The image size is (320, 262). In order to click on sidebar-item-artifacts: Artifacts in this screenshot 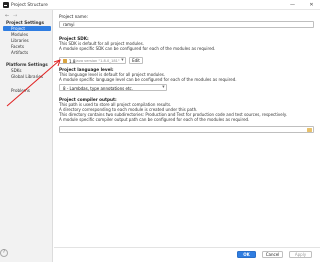, I will do `click(27, 53)`.